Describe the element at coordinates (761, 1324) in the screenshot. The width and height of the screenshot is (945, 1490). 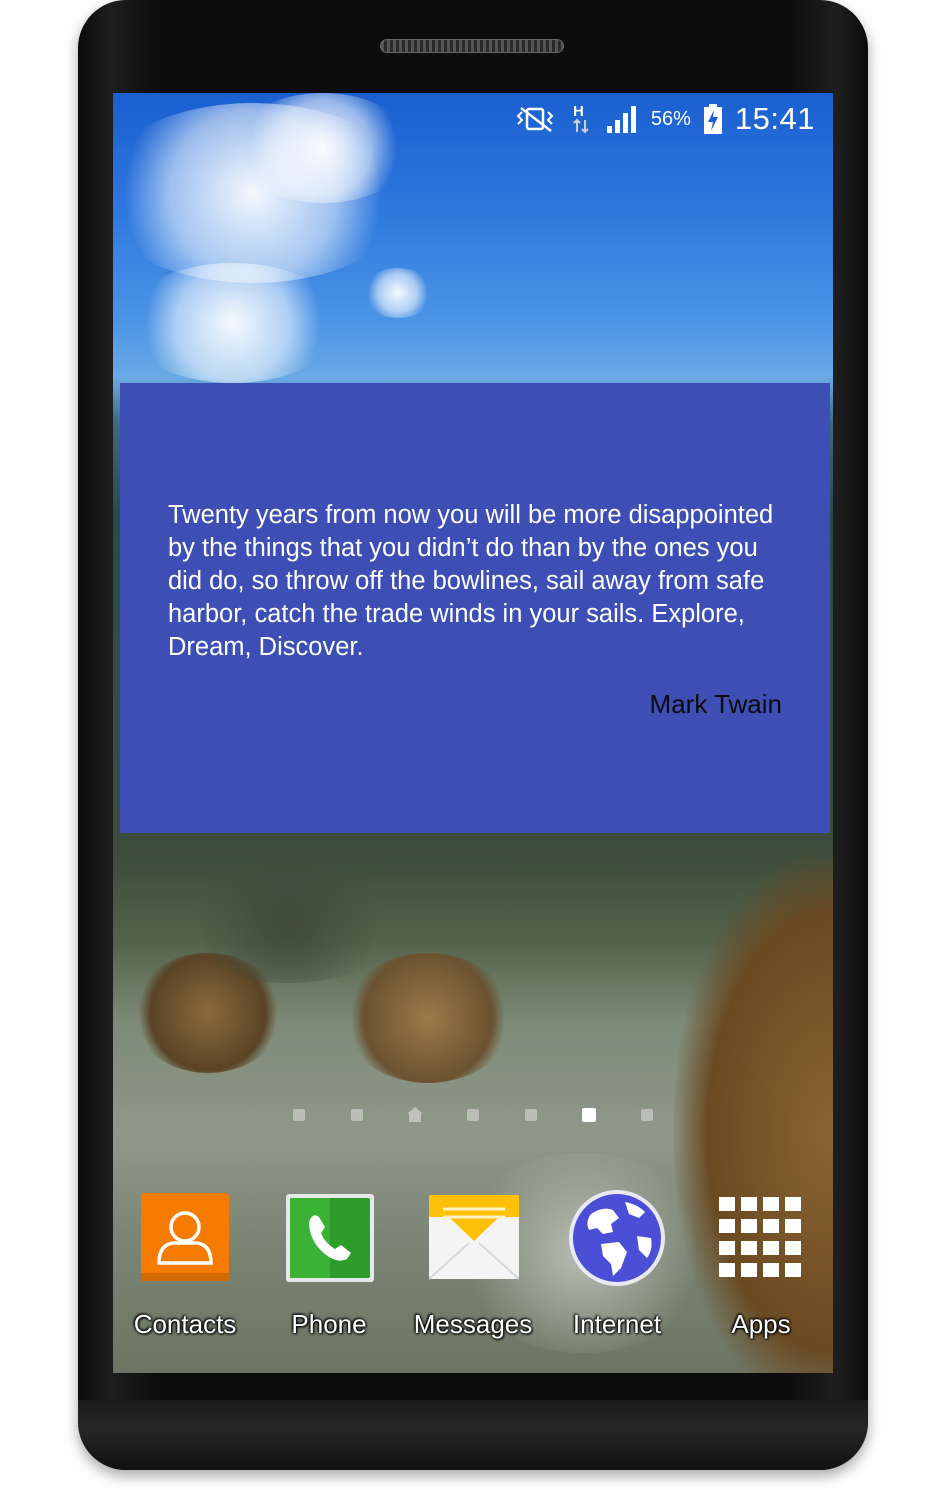
I see `dock-label: Apps` at that location.